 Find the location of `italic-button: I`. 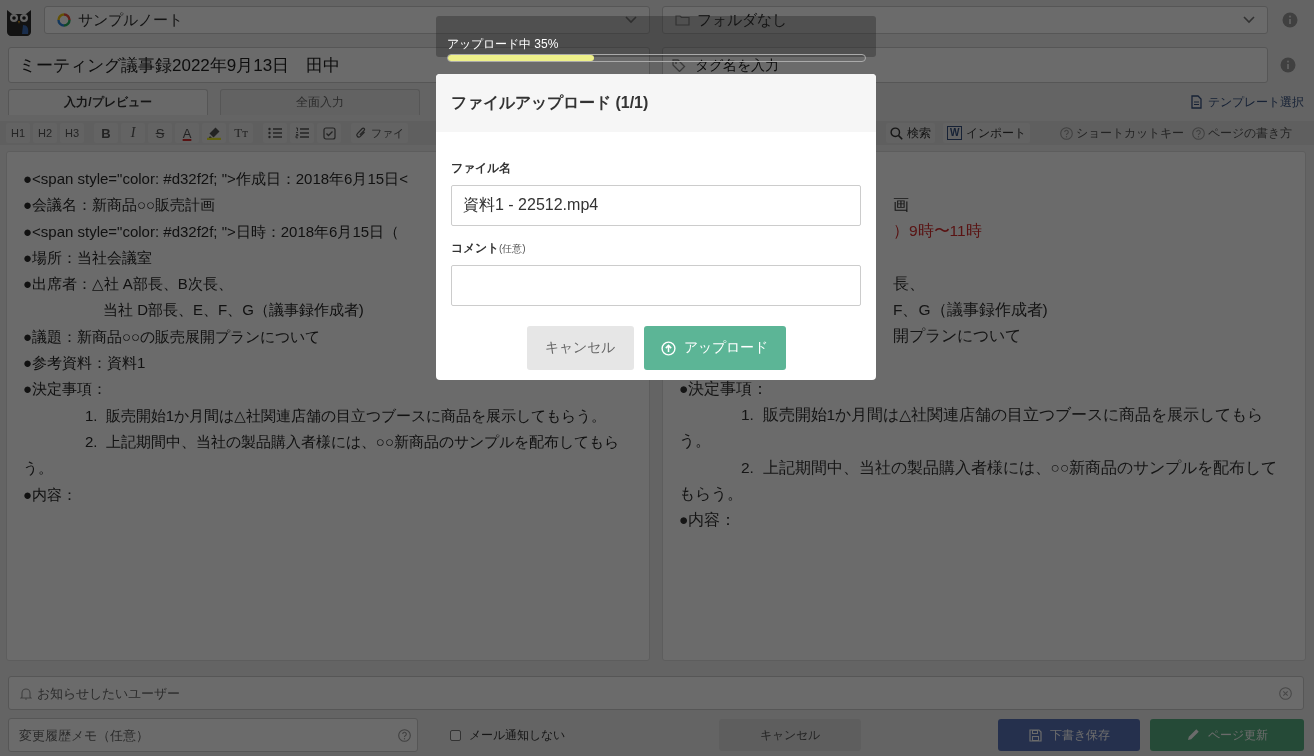

italic-button: I is located at coordinates (133, 133).